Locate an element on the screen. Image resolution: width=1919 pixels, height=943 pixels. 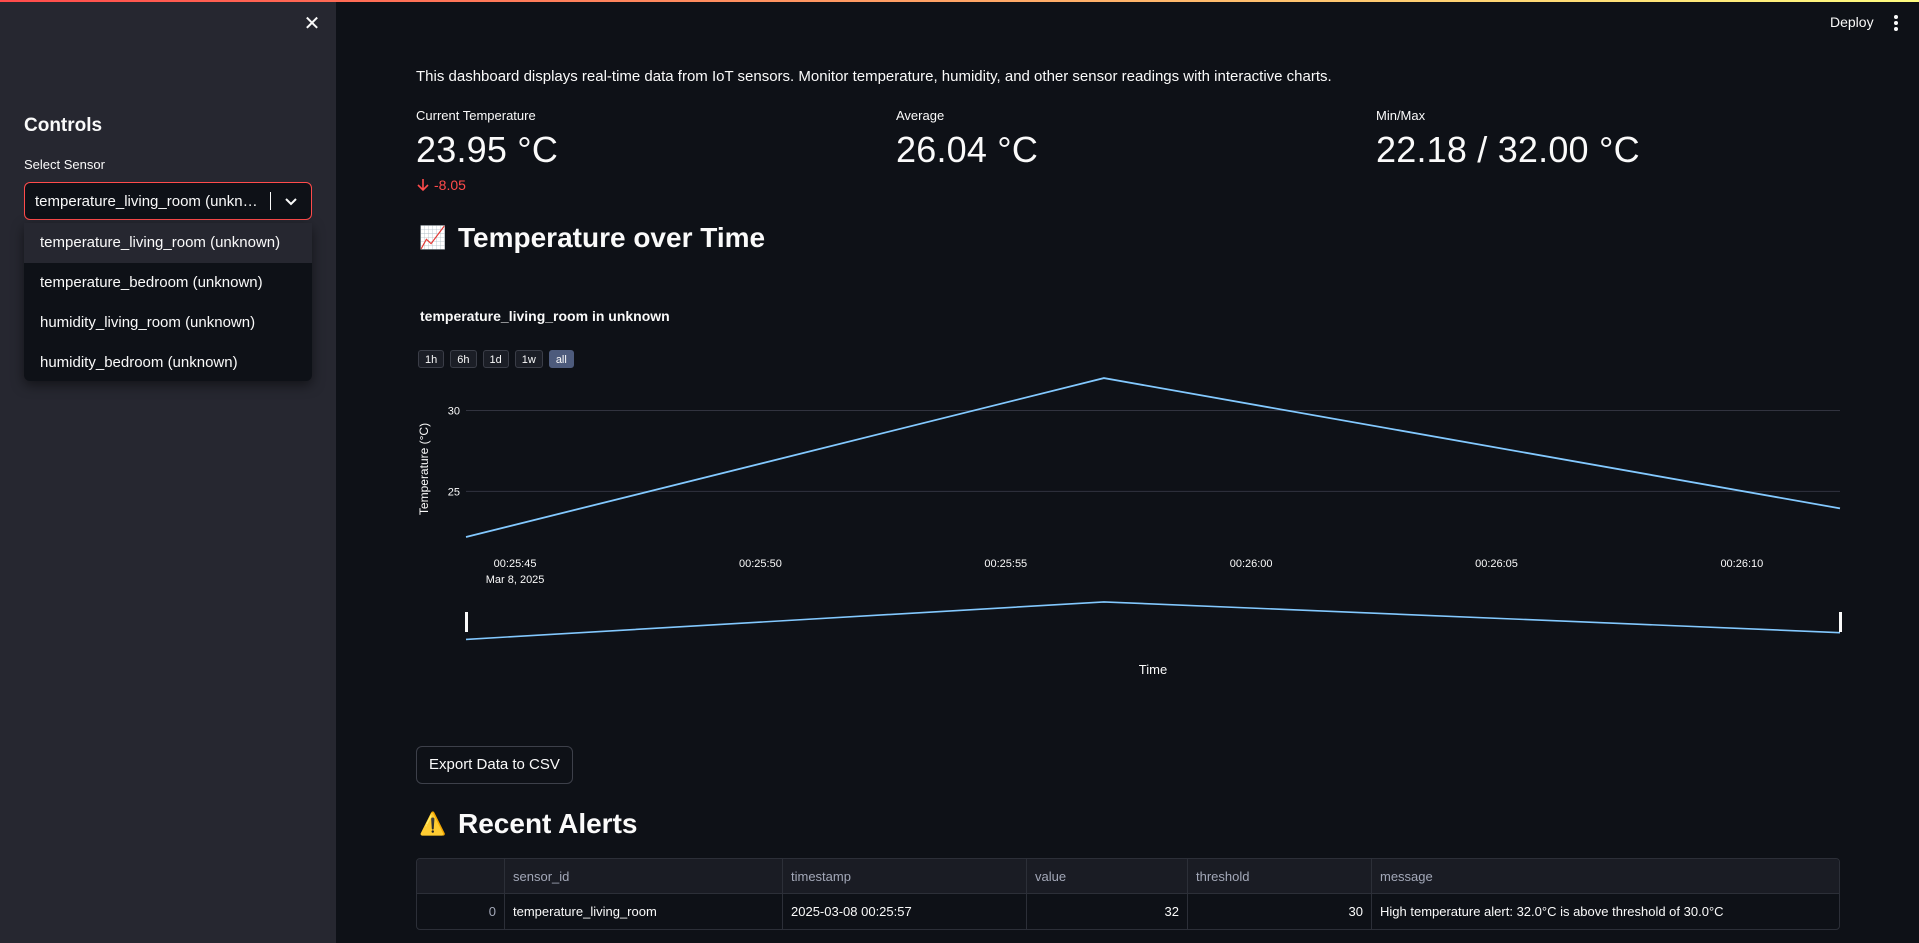
metric-label: Current Temperature is located at coordinates (476, 115).